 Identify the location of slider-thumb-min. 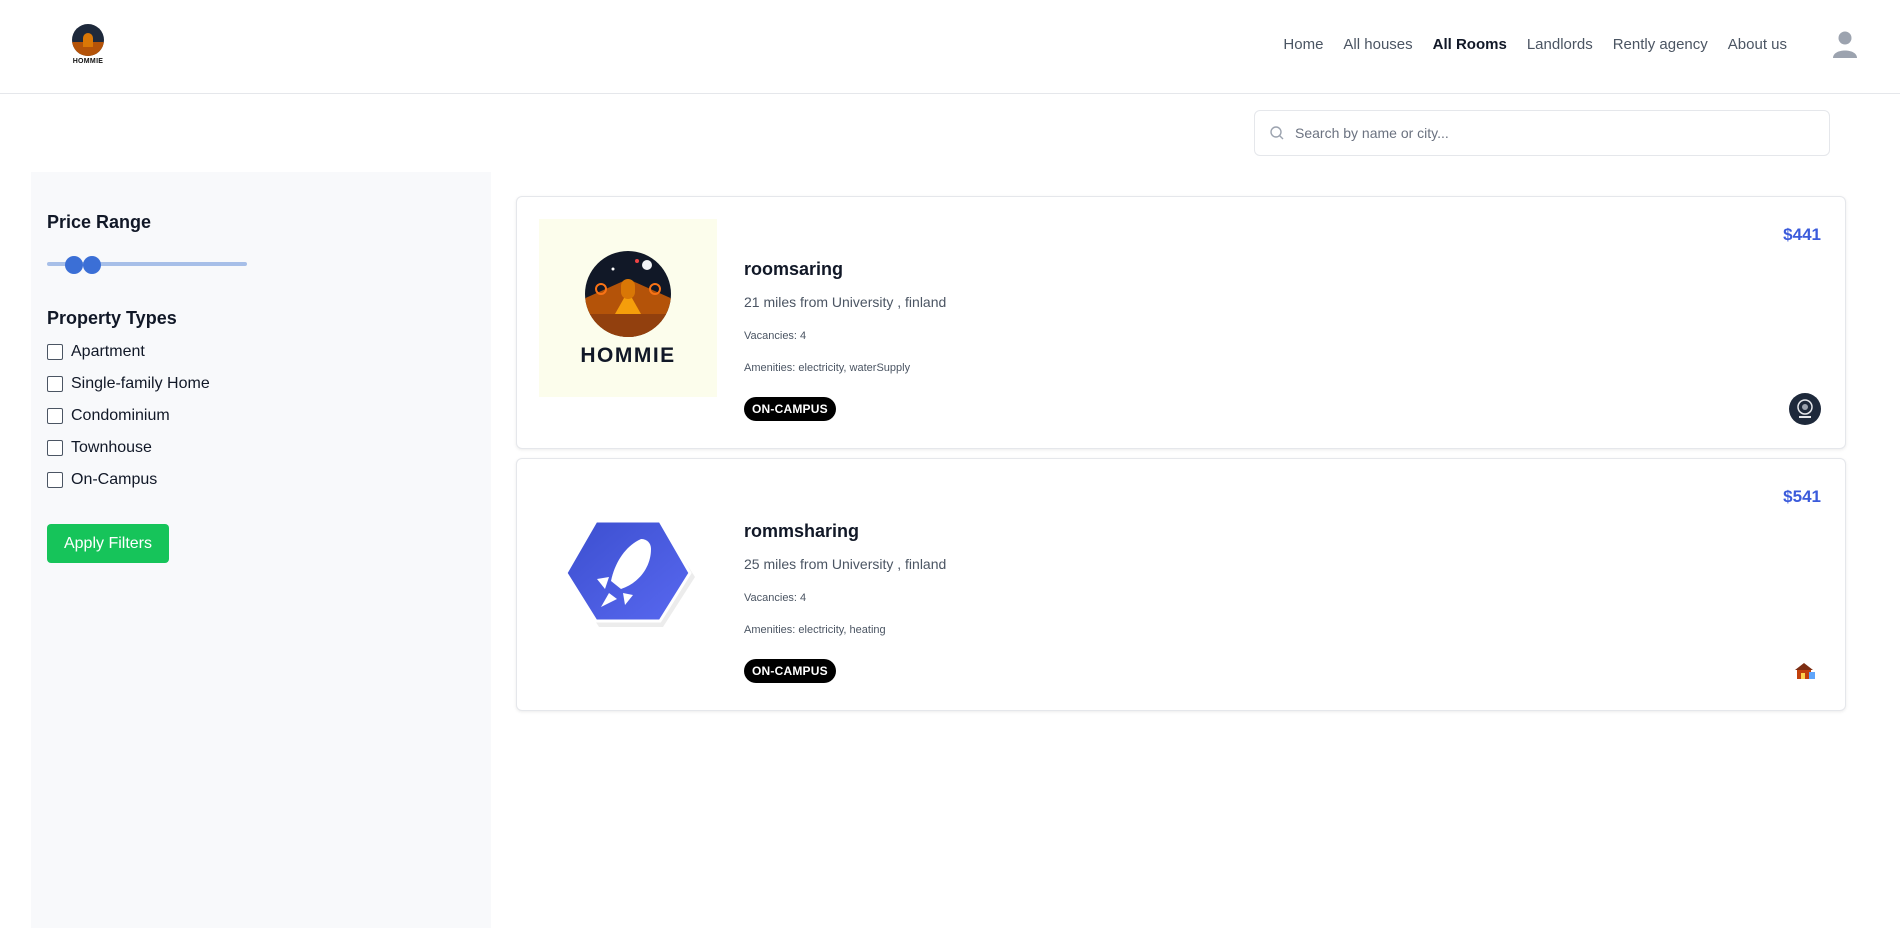
(74, 265).